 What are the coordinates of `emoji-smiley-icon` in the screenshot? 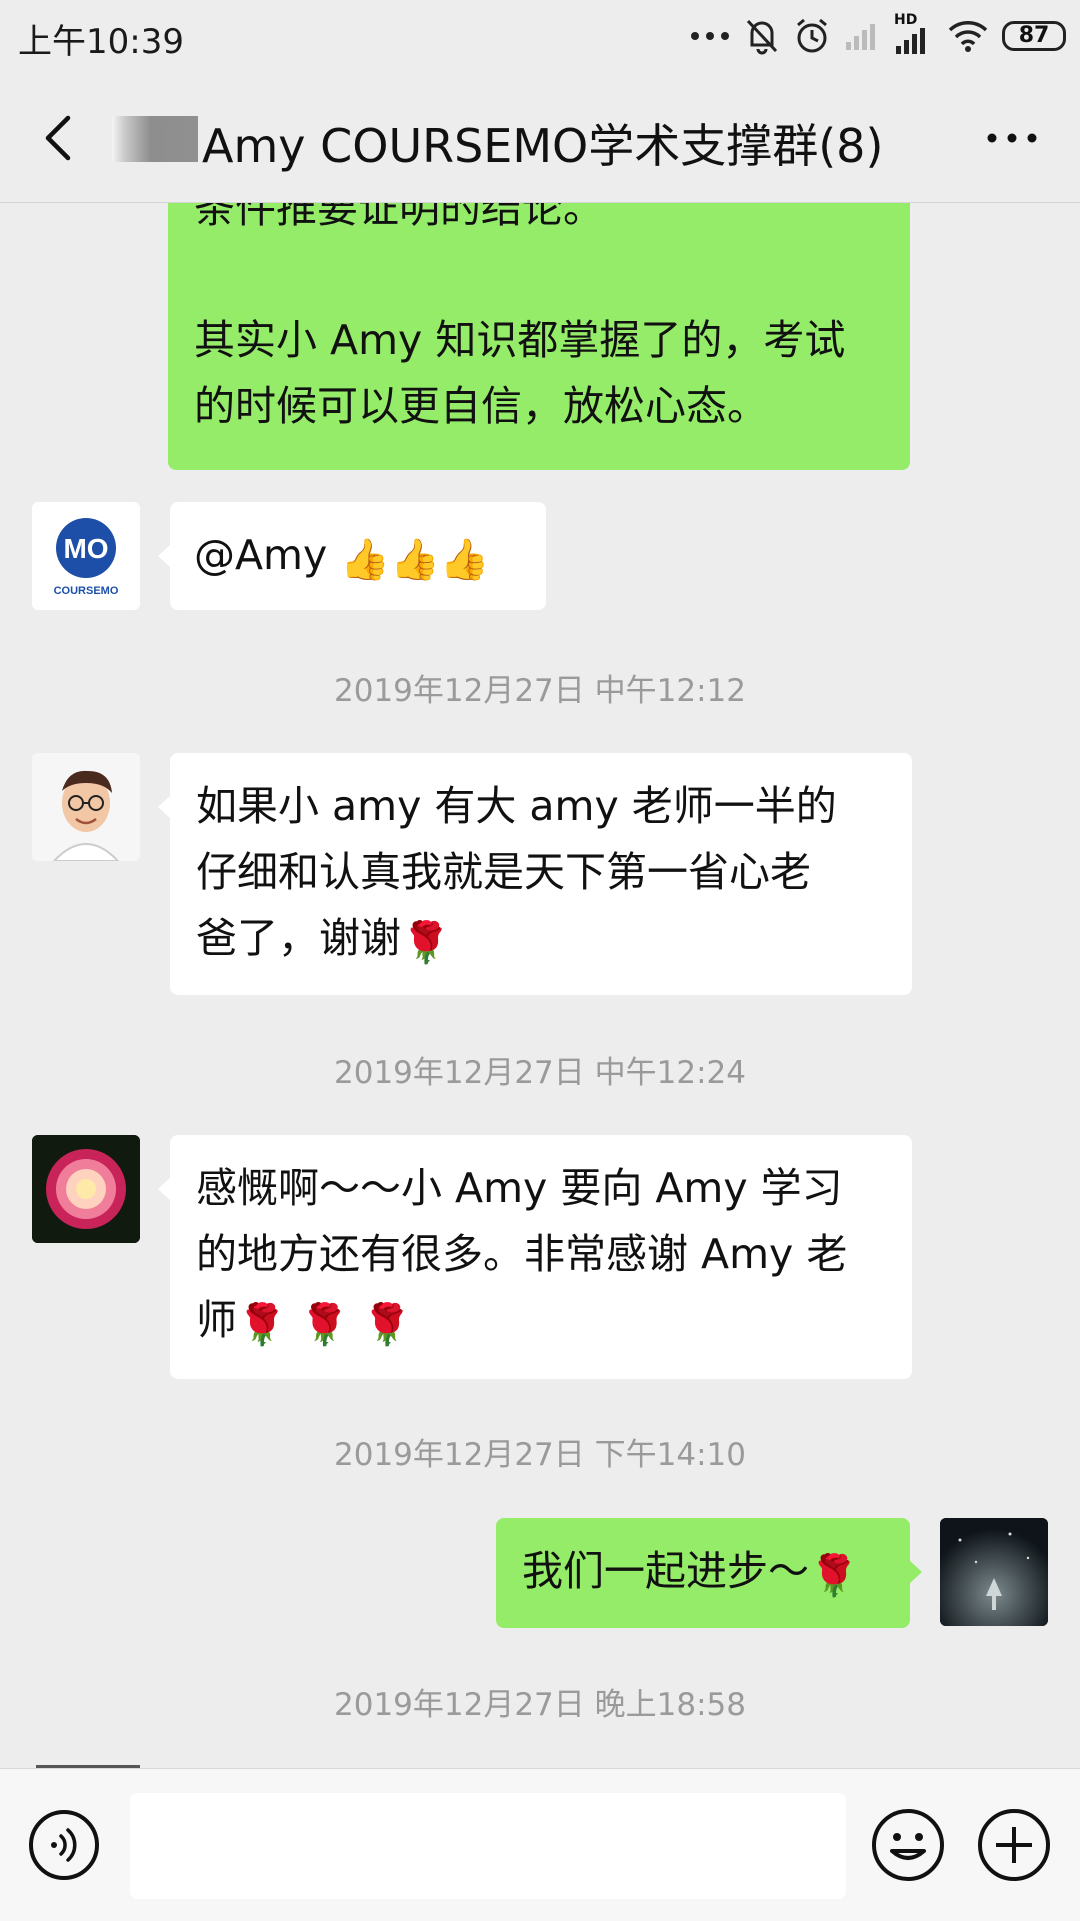 It's located at (908, 1845).